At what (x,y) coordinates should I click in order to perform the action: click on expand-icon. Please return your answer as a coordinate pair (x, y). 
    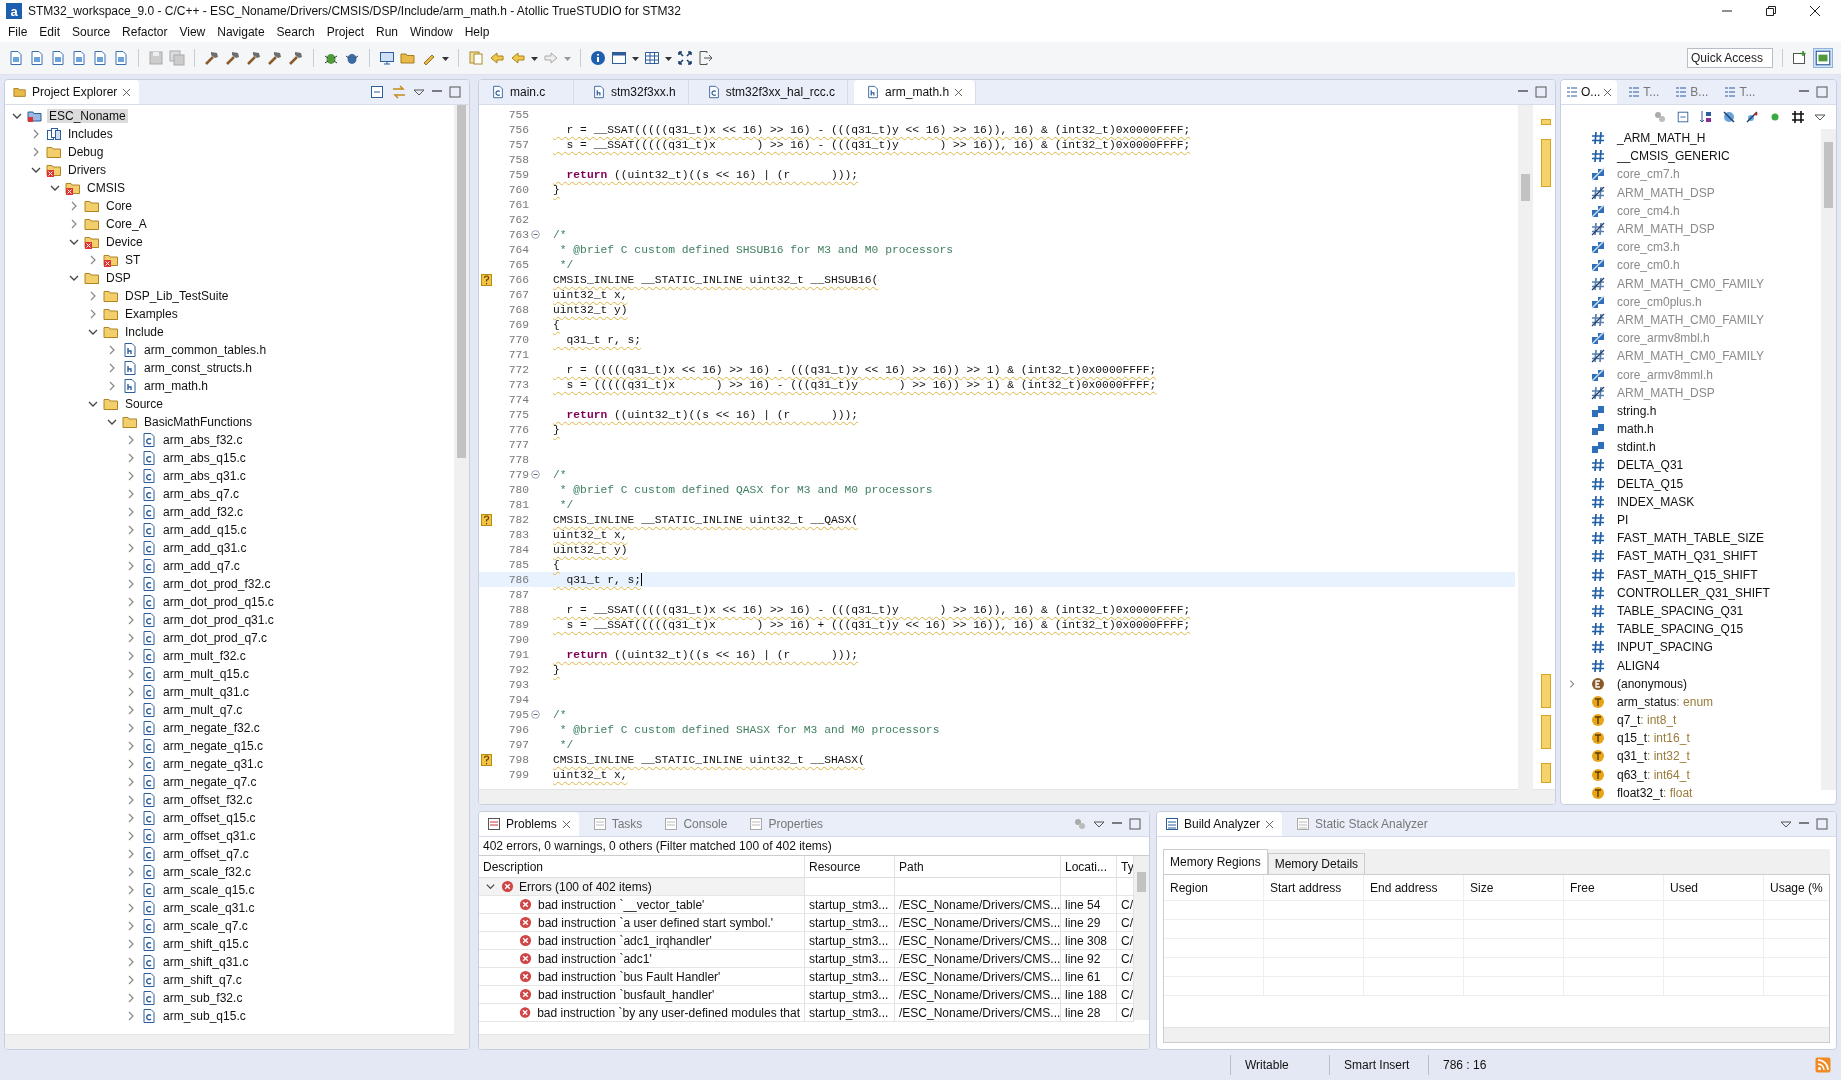
    Looking at the image, I should click on (685, 58).